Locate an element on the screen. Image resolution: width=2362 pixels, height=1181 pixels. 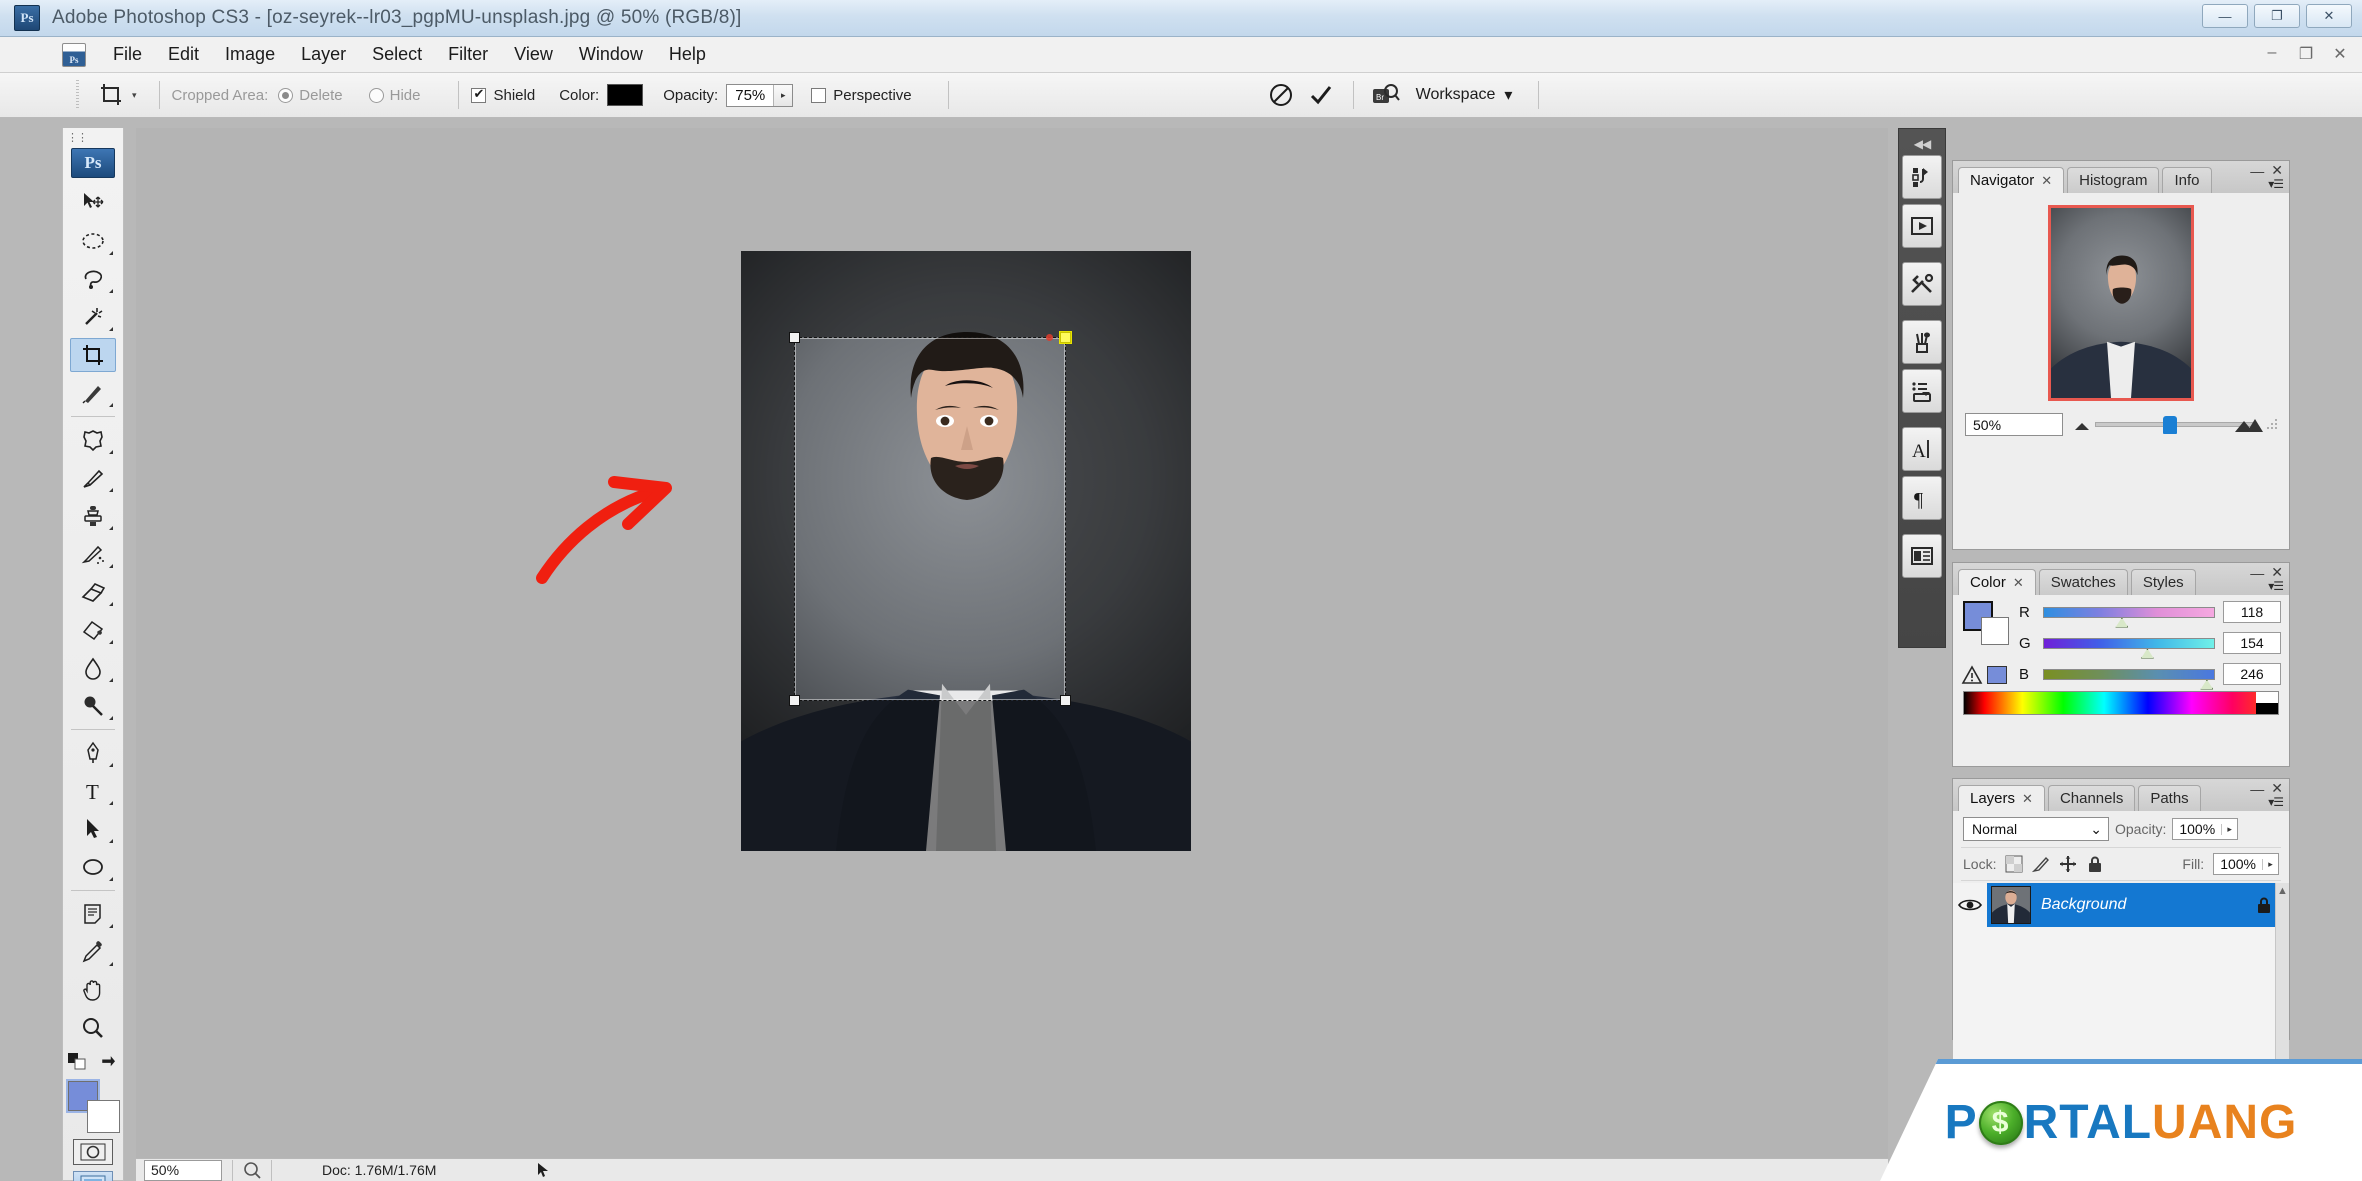
document-image is located at coordinates (966, 551).